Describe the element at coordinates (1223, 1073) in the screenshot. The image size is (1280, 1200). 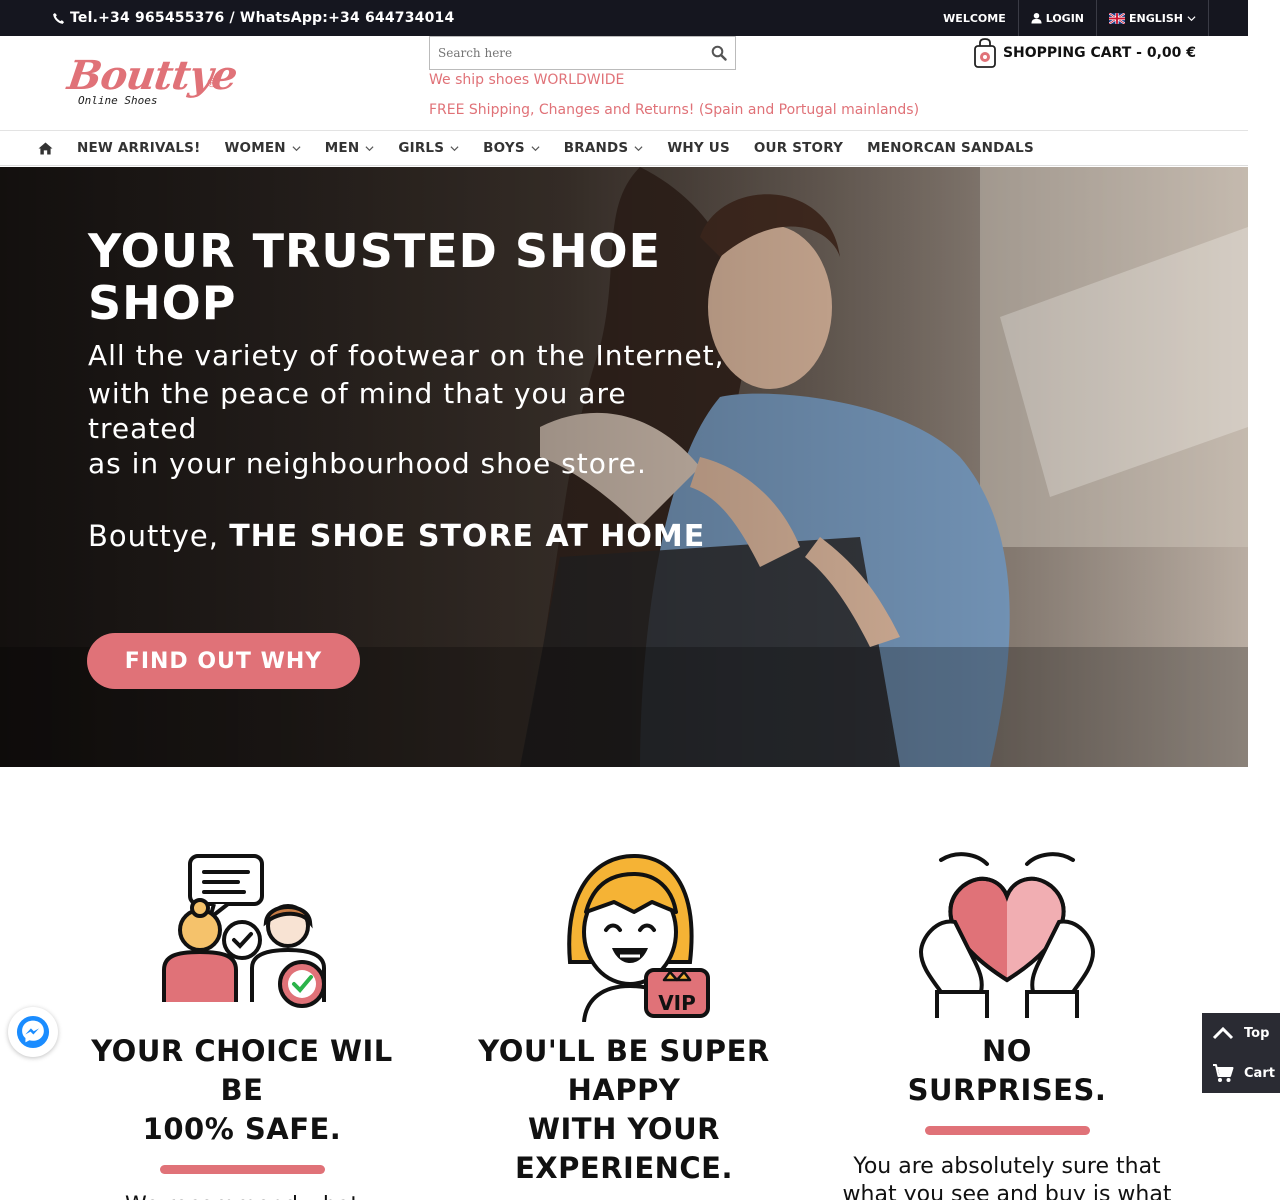
I see `cart-icon` at that location.